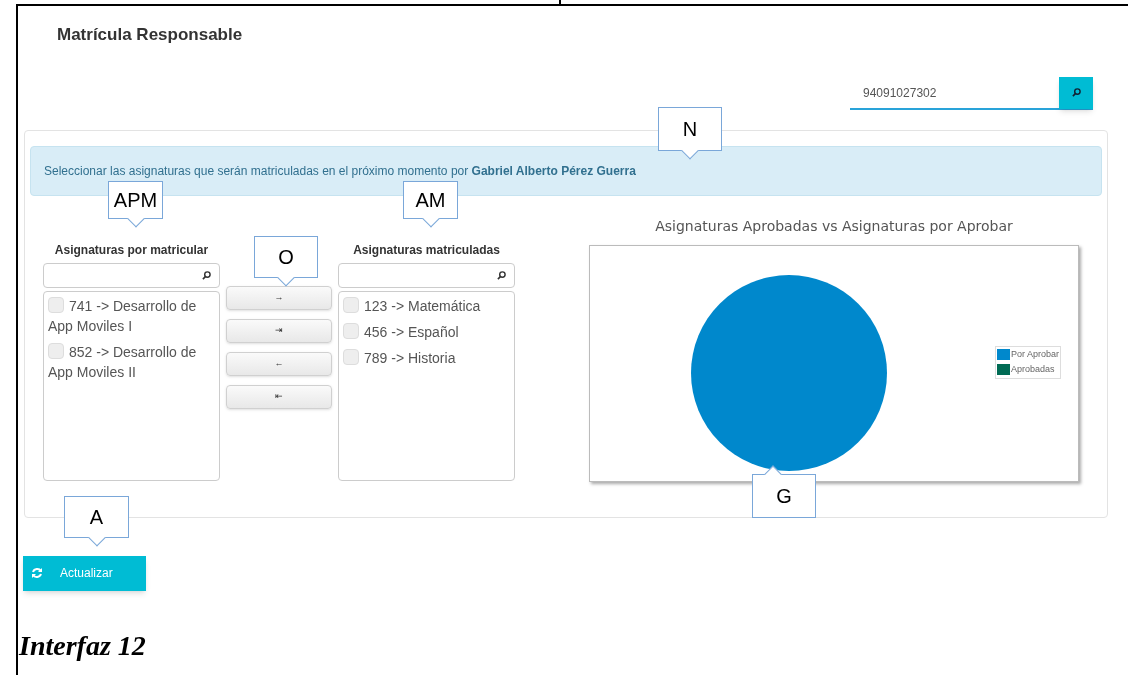 The width and height of the screenshot is (1128, 675). Describe the element at coordinates (340, 171) in the screenshot. I see `alert-text: Seleccionar las asignaturas que serán matriculadas en el próximo momento por Gabriel Alberto Pérez Guerra` at that location.